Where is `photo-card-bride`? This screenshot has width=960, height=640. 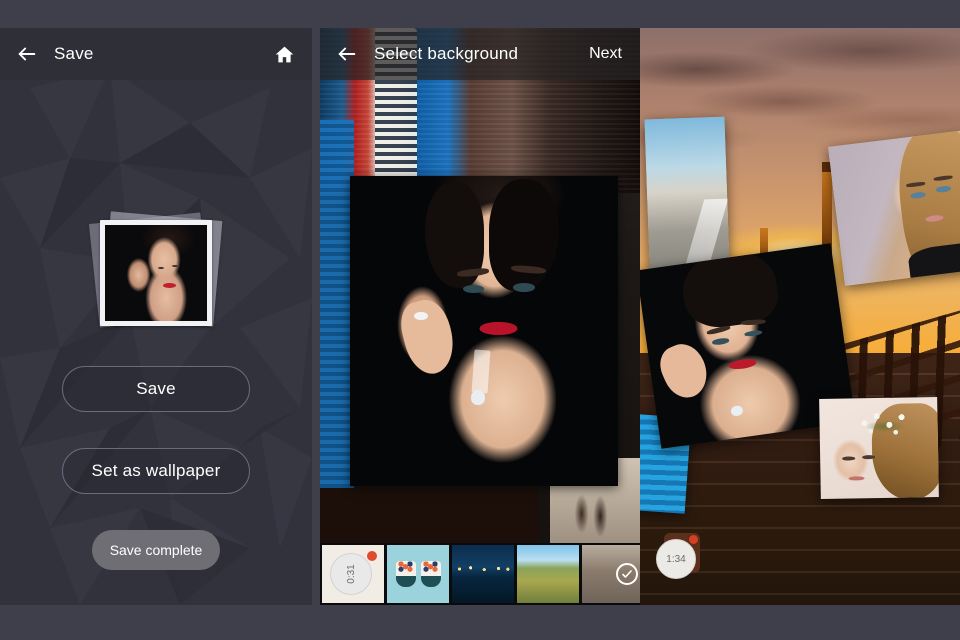 photo-card-bride is located at coordinates (879, 448).